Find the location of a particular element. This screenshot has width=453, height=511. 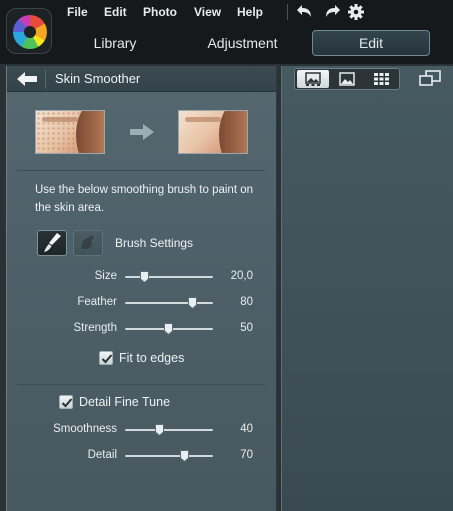

view-mode-group is located at coordinates (347, 79).